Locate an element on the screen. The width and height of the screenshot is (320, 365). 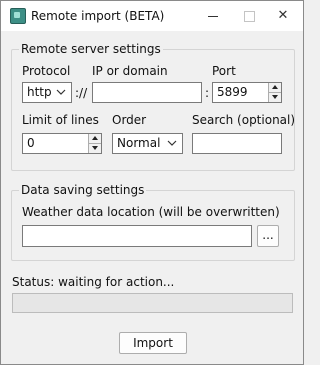
port-label: Port is located at coordinates (224, 71).